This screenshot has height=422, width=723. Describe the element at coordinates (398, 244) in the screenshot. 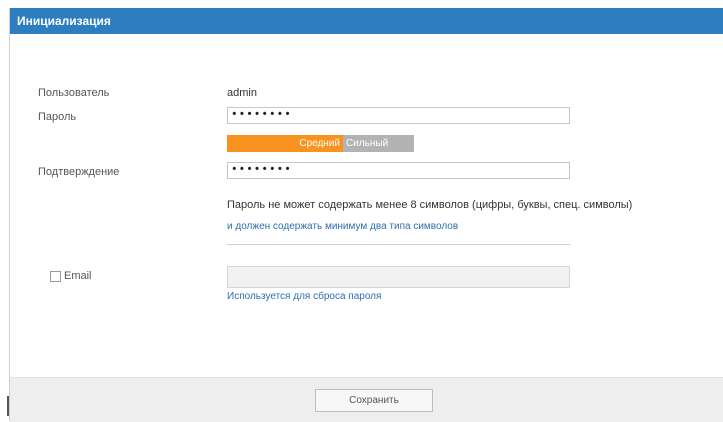

I see `section-divider` at that location.